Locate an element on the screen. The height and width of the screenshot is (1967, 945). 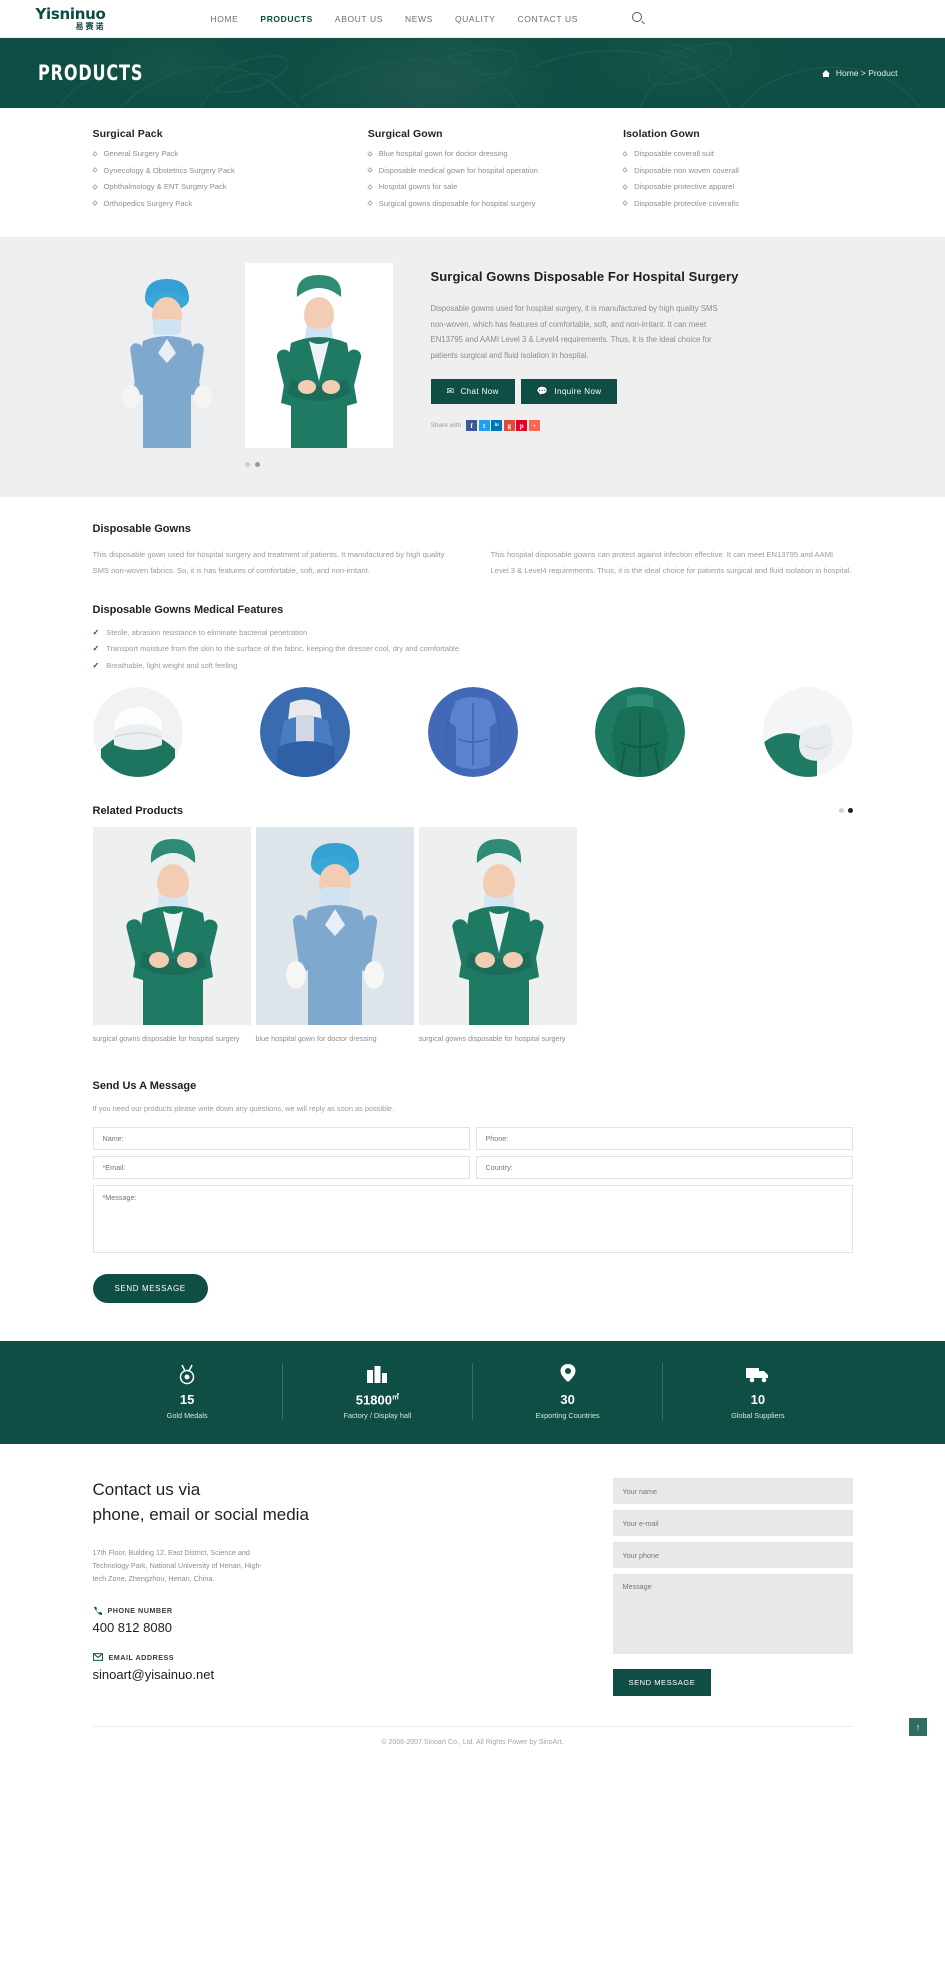
chat-now-button: ✉ Chat Now is located at coordinates (472, 392).